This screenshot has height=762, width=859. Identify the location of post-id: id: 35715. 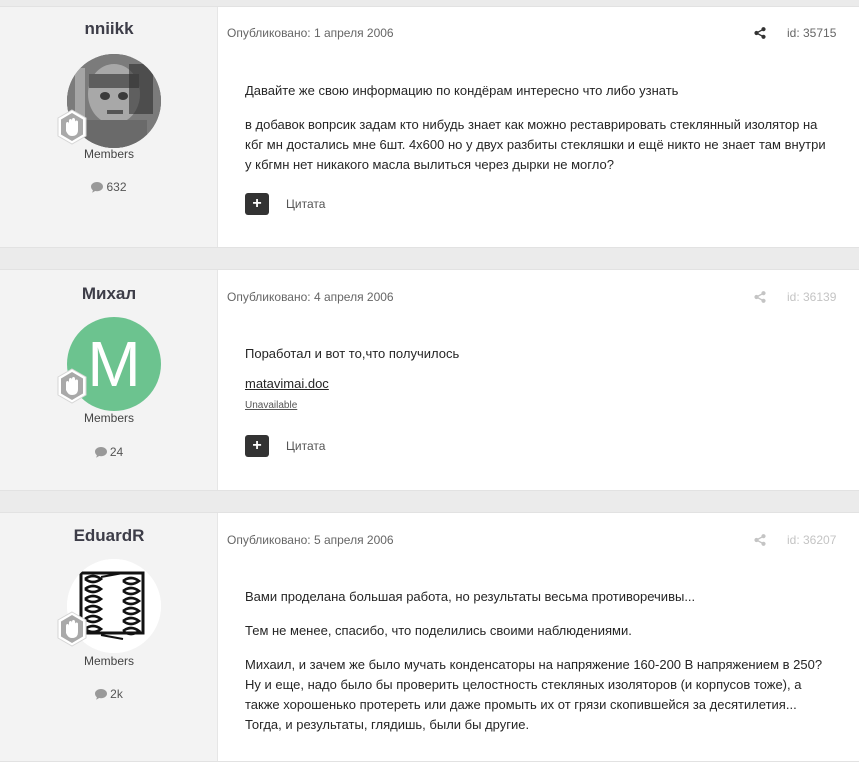
(811, 33).